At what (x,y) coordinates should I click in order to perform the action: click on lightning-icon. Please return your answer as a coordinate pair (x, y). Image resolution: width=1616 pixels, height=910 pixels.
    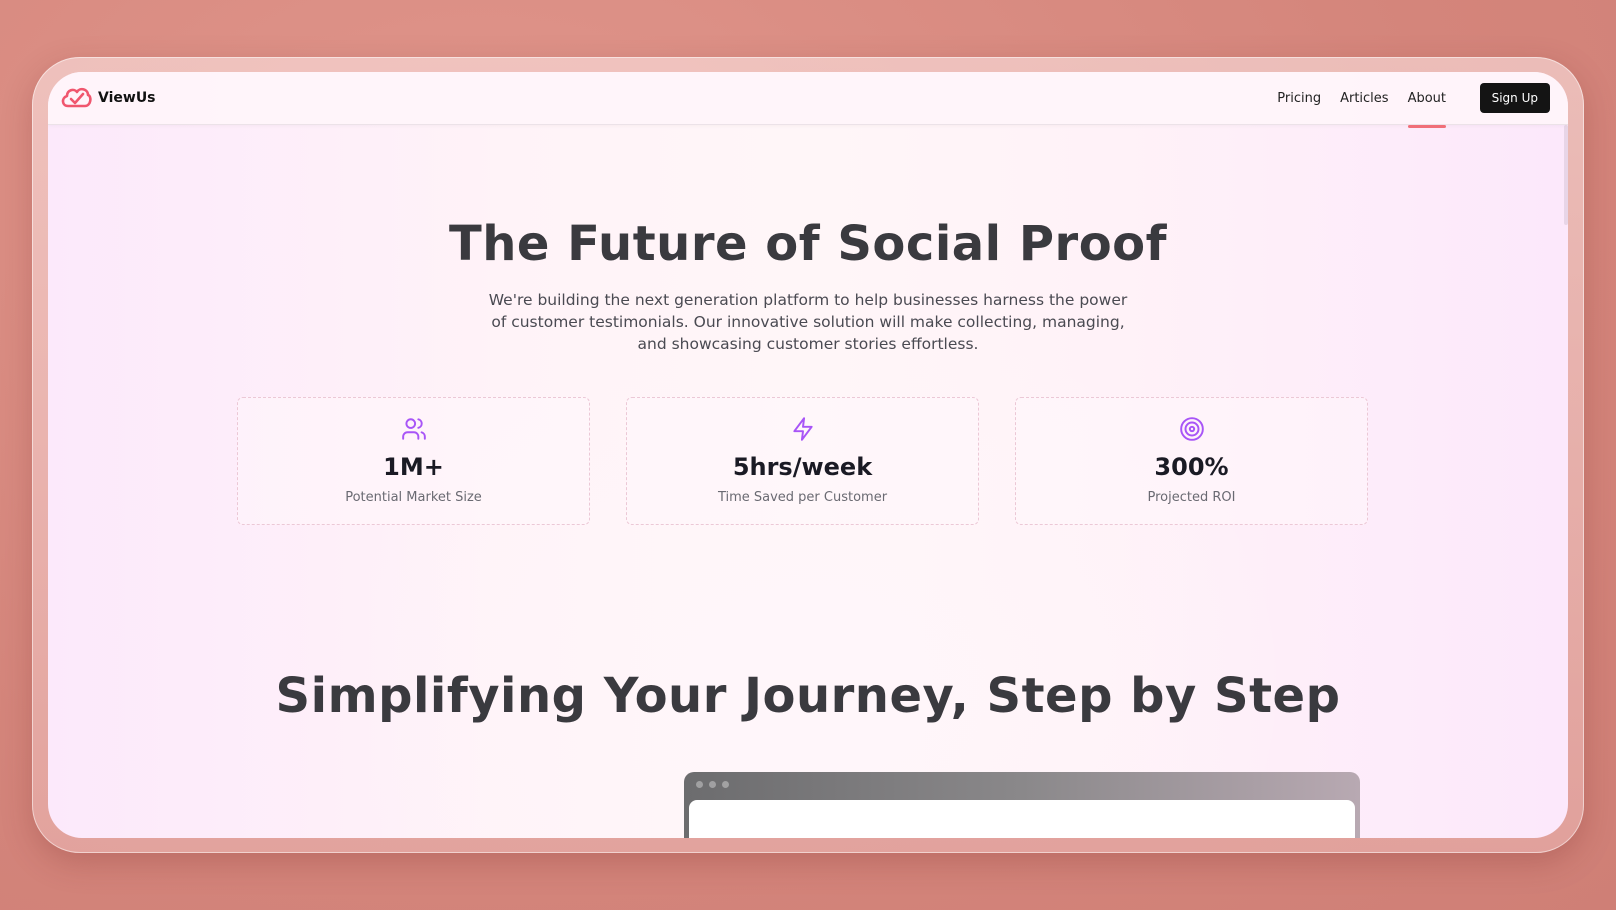
    Looking at the image, I should click on (802, 429).